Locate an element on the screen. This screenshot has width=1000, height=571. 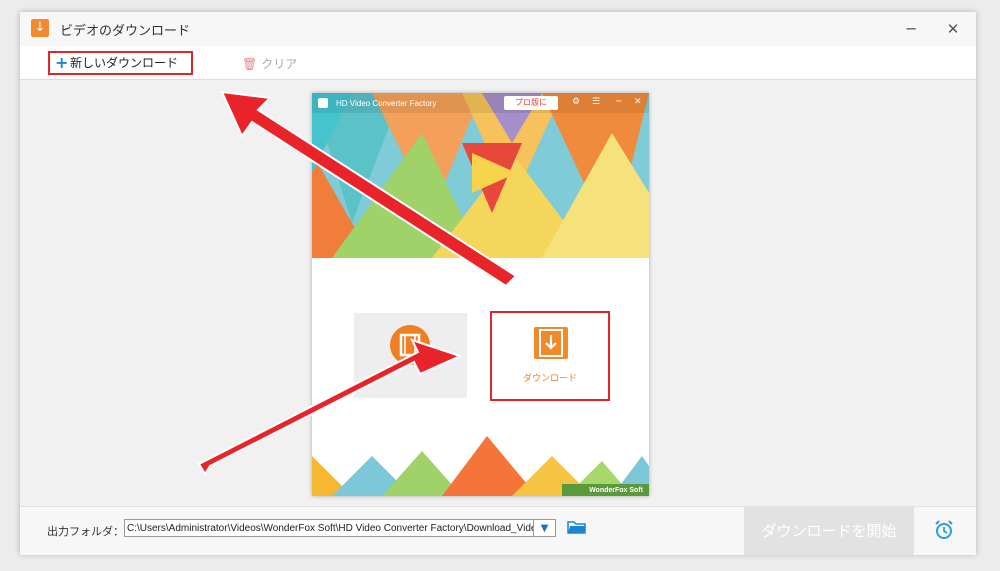
converter-tile is located at coordinates (410, 355).